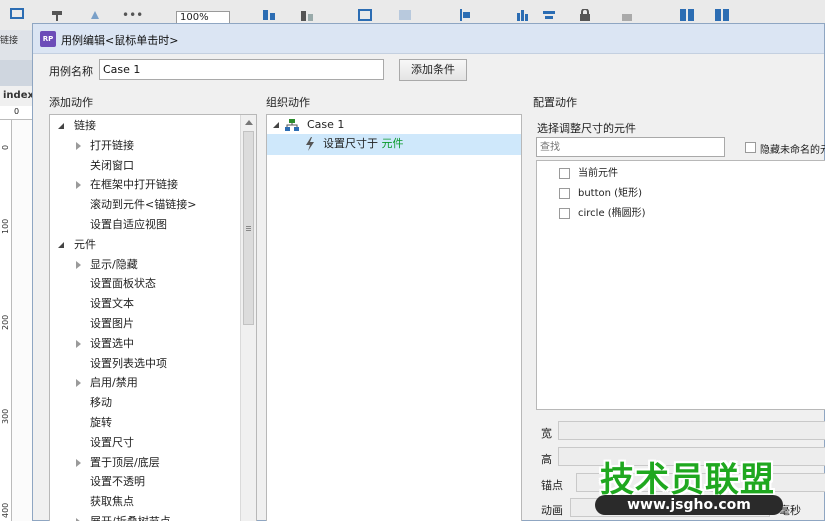  I want to click on action-node-label: 设置尺寸于 元件, so click(363, 144).